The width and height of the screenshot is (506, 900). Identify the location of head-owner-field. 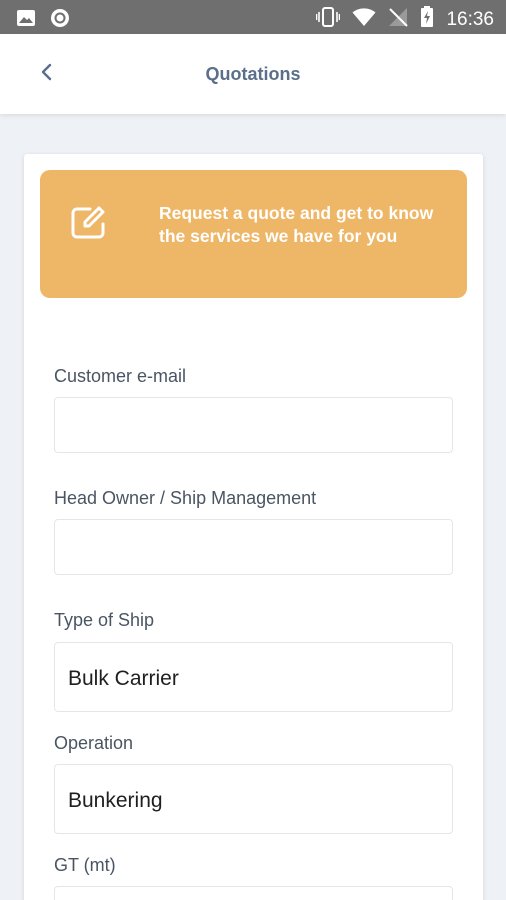
(253, 547).